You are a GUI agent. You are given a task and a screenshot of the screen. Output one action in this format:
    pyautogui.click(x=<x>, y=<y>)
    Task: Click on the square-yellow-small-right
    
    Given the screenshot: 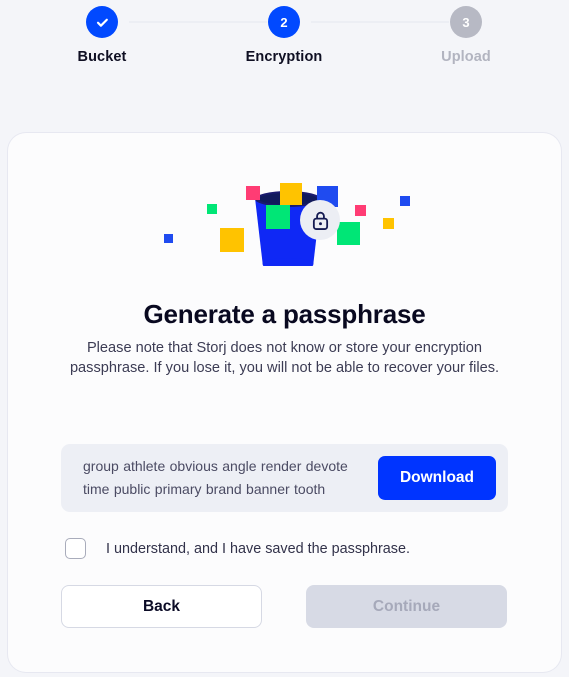 What is the action you would take?
    pyautogui.click(x=388, y=223)
    